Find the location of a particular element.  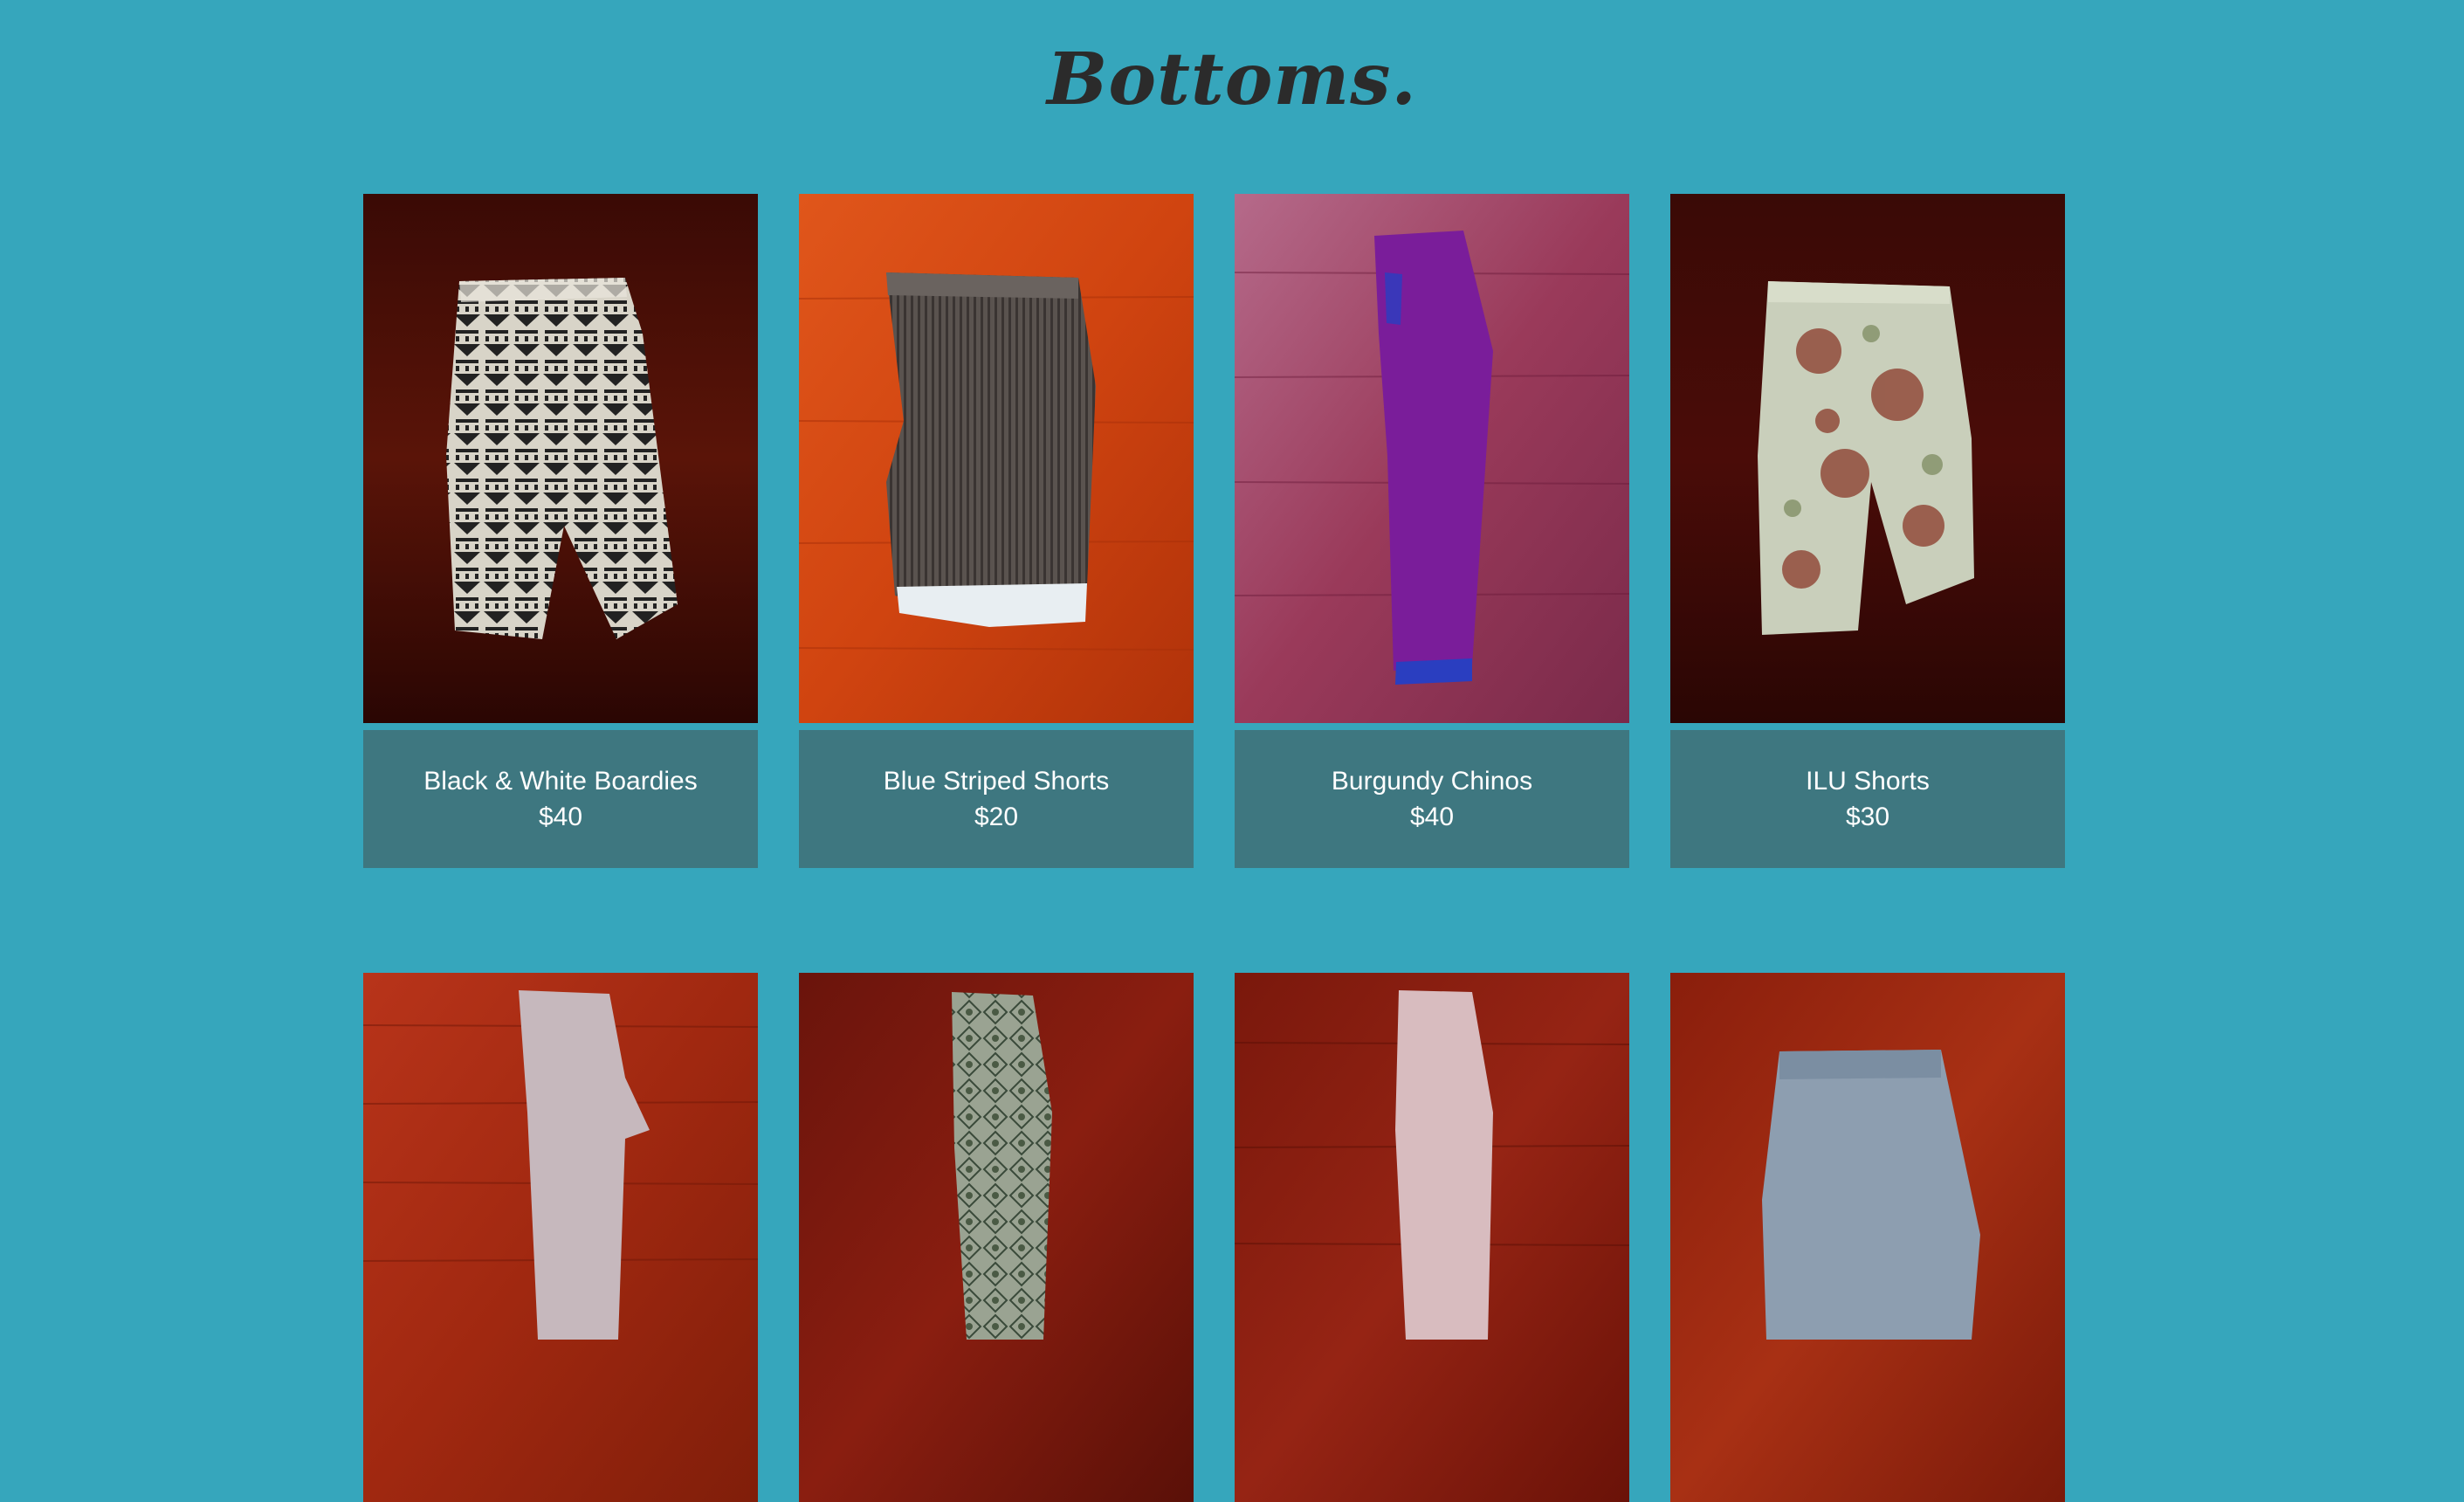

product-name: Blue Striped Shorts is located at coordinates (996, 782).